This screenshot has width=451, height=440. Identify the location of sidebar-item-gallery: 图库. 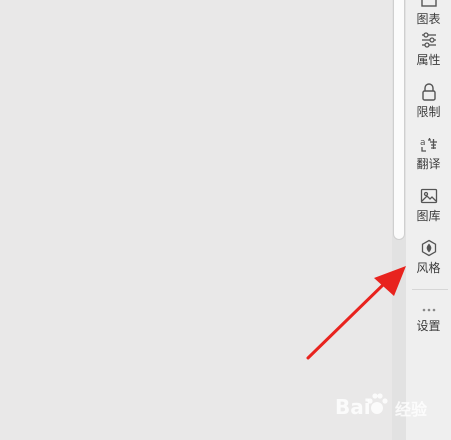
(428, 204).